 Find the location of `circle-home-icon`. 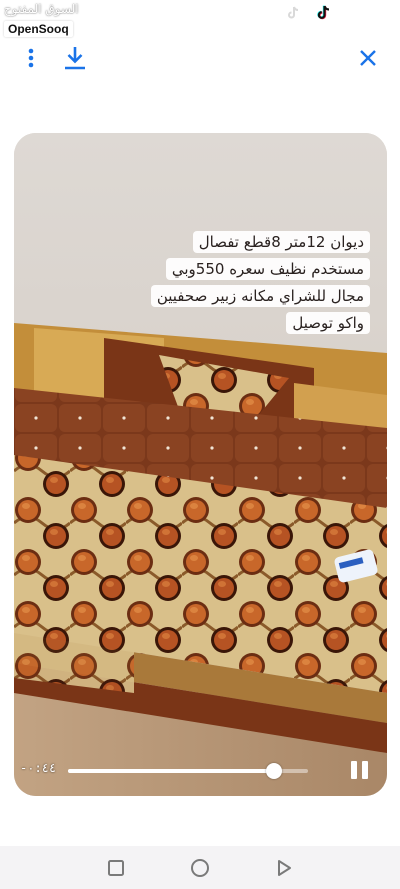

circle-home-icon is located at coordinates (200, 868).